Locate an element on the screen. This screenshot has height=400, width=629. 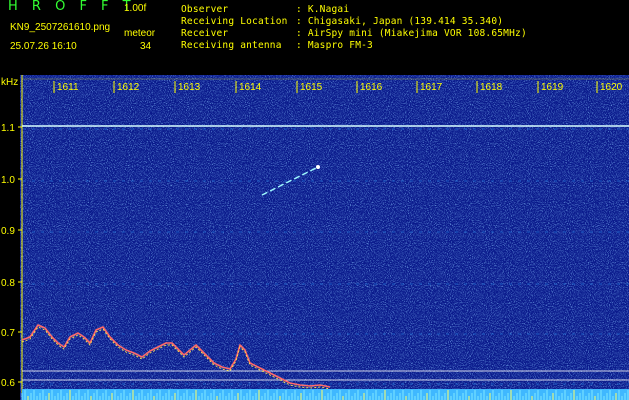
file-name: KN9_2507261610.png is located at coordinates (60, 27).